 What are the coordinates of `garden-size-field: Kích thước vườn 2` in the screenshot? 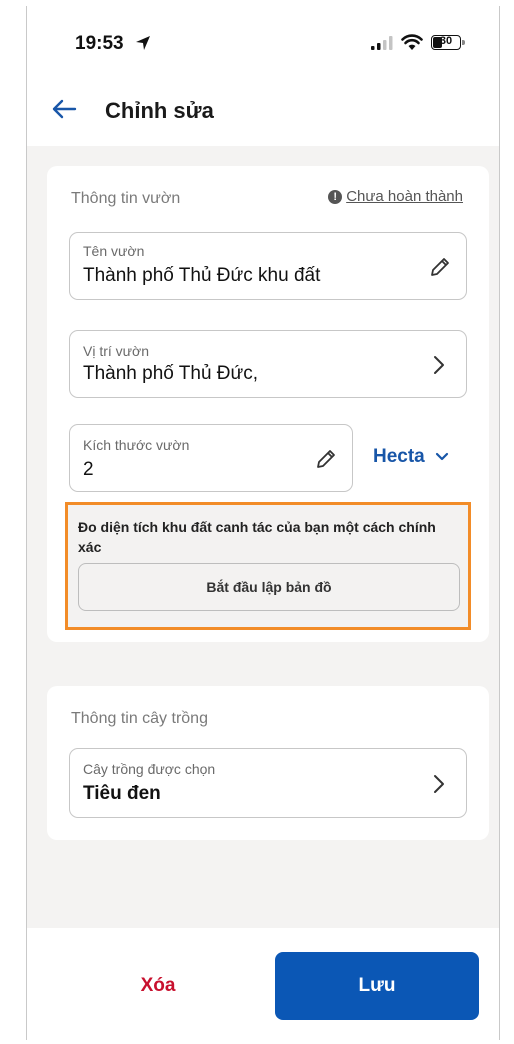 It's located at (211, 458).